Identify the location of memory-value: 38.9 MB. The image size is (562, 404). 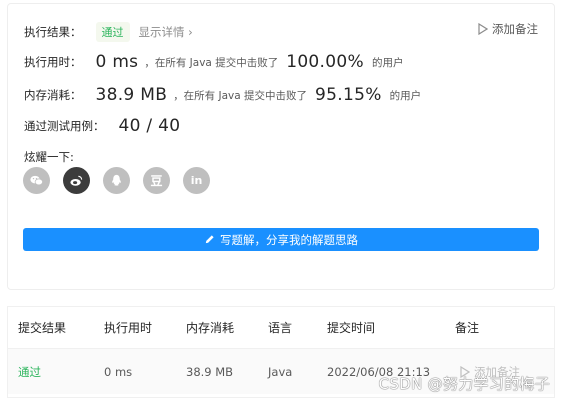
(131, 95).